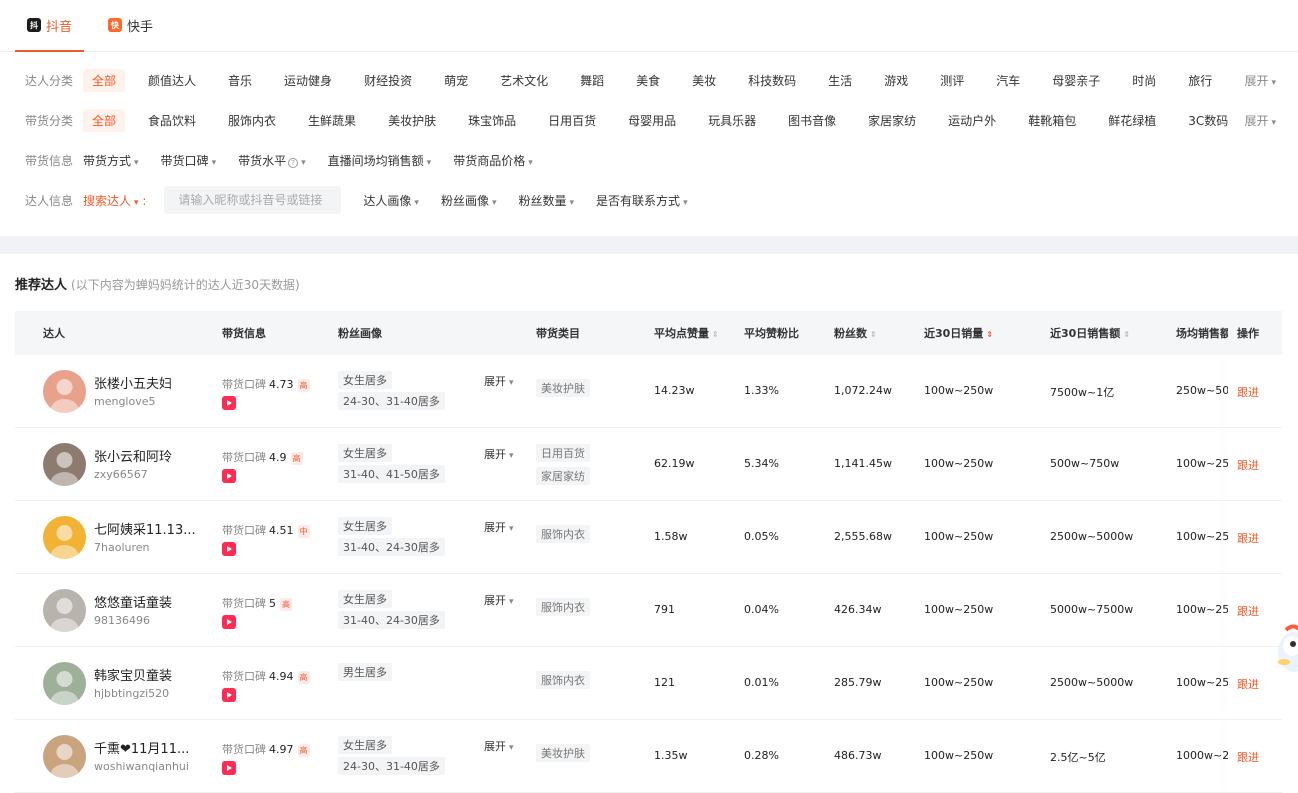  What do you see at coordinates (1208, 120) in the screenshot?
I see `filter-chip: 3C数码` at bounding box center [1208, 120].